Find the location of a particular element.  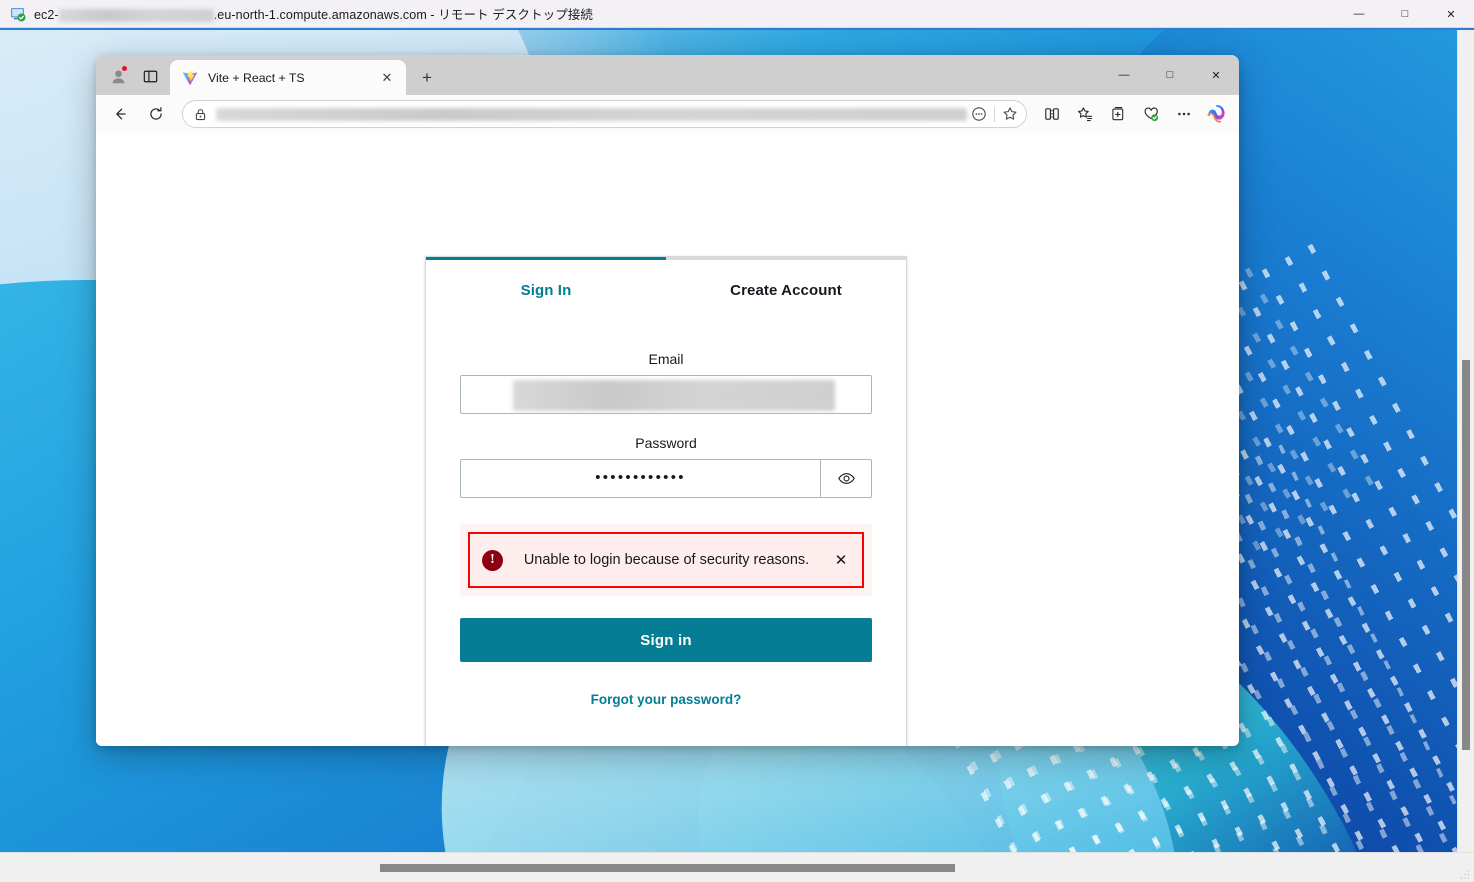

browser-toolbar is located at coordinates (667, 114).